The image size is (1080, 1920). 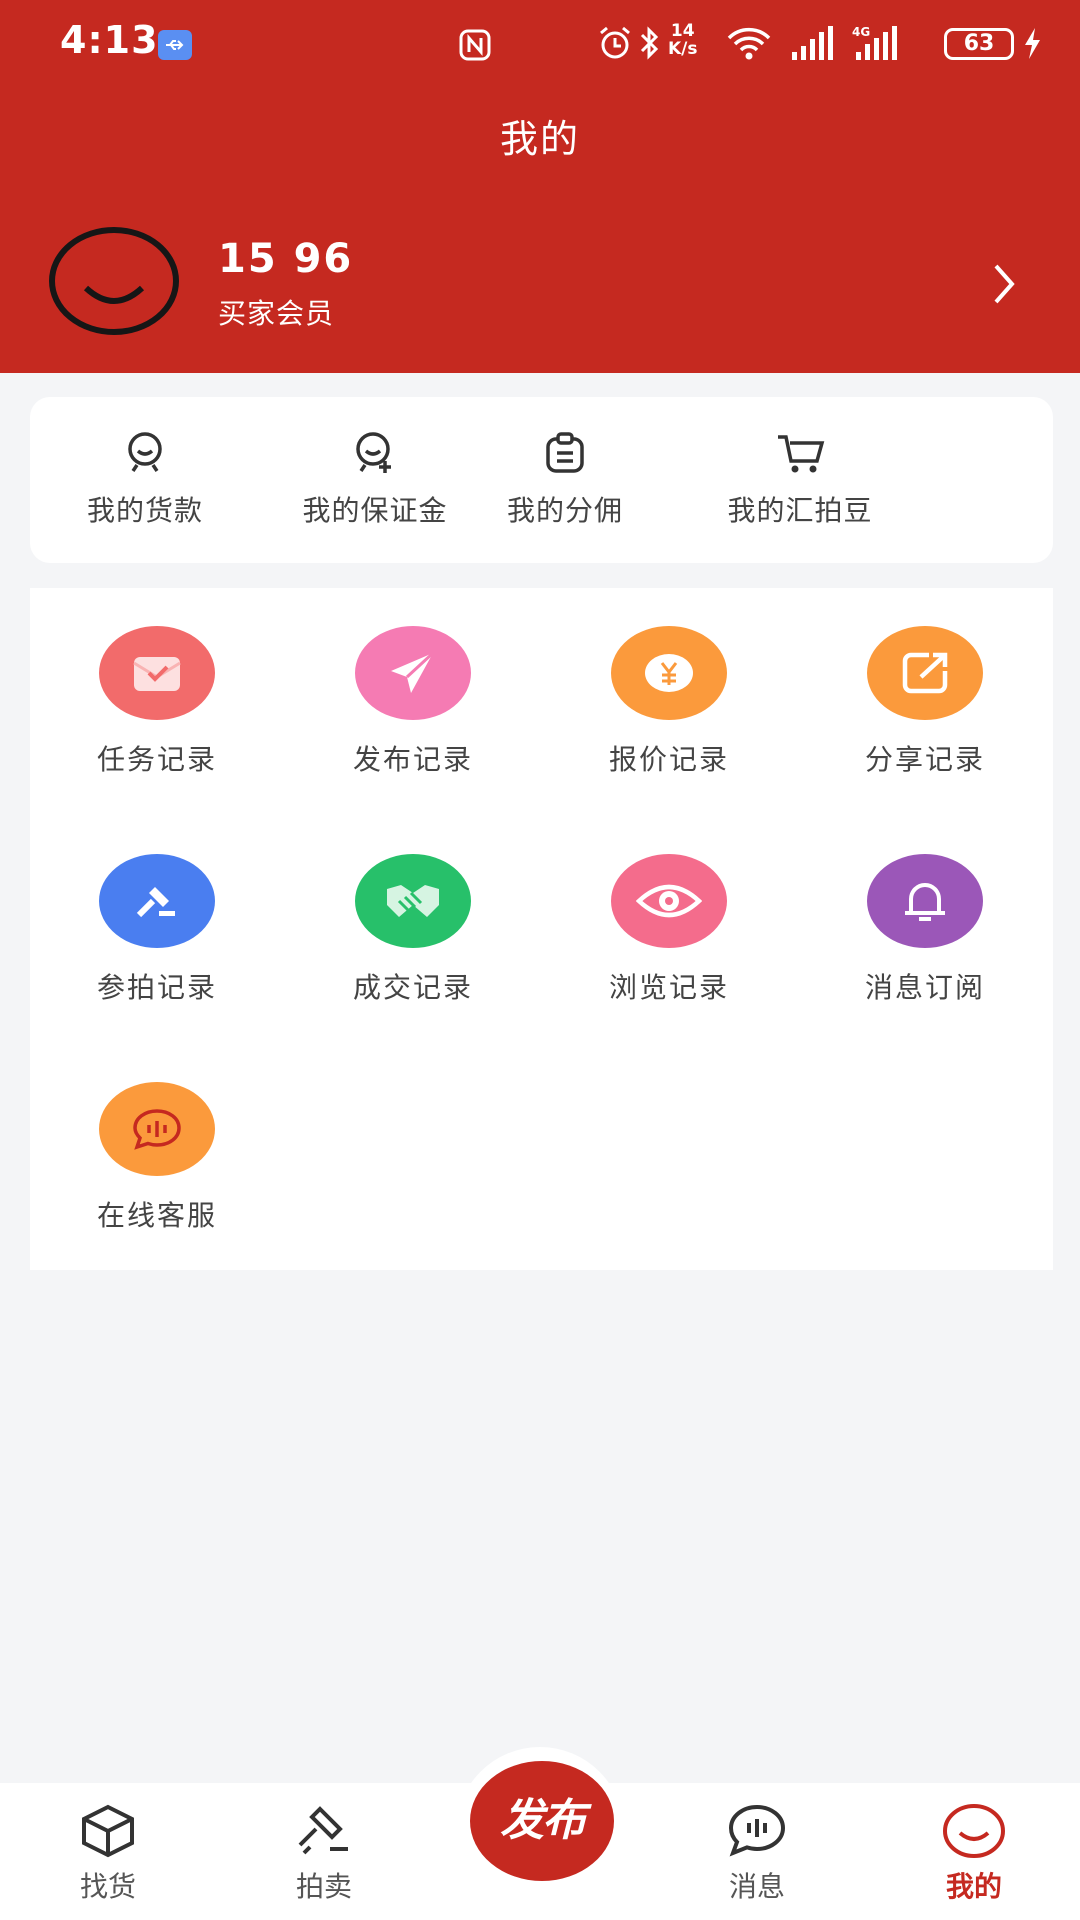 I want to click on tab-label: 找货, so click(x=107, y=1886).